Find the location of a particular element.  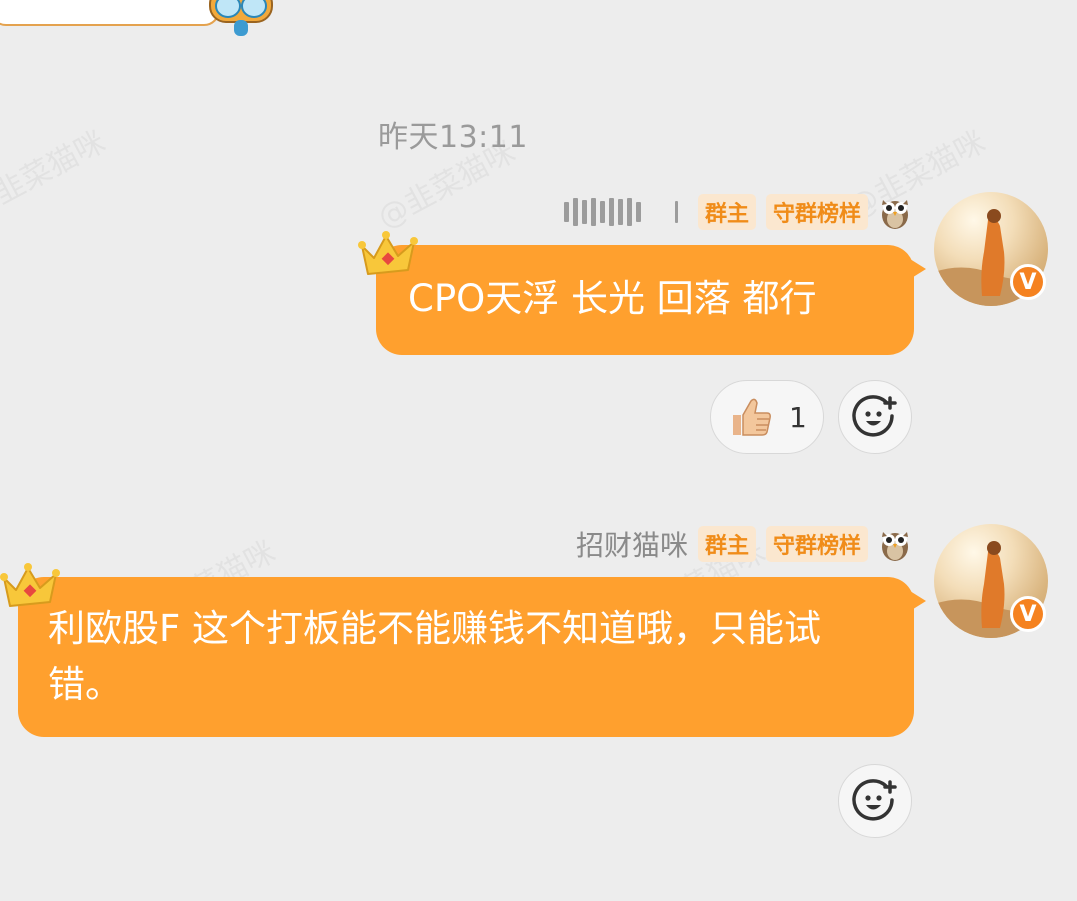

thumbs-up-reaction: 1 is located at coordinates (767, 417).